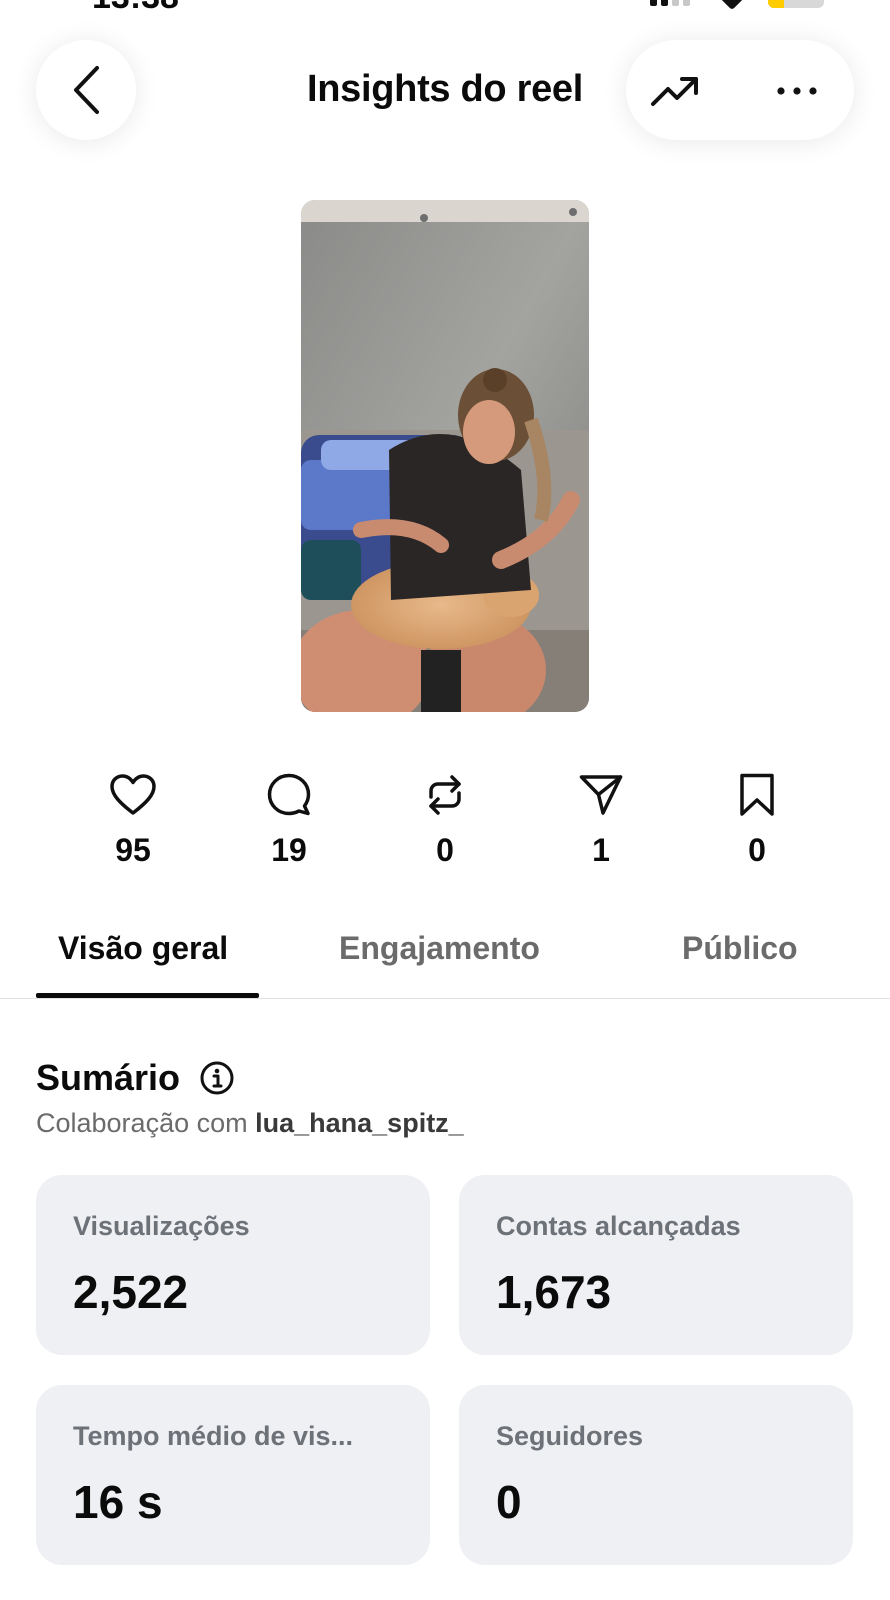  What do you see at coordinates (601, 795) in the screenshot?
I see `share-icon` at bounding box center [601, 795].